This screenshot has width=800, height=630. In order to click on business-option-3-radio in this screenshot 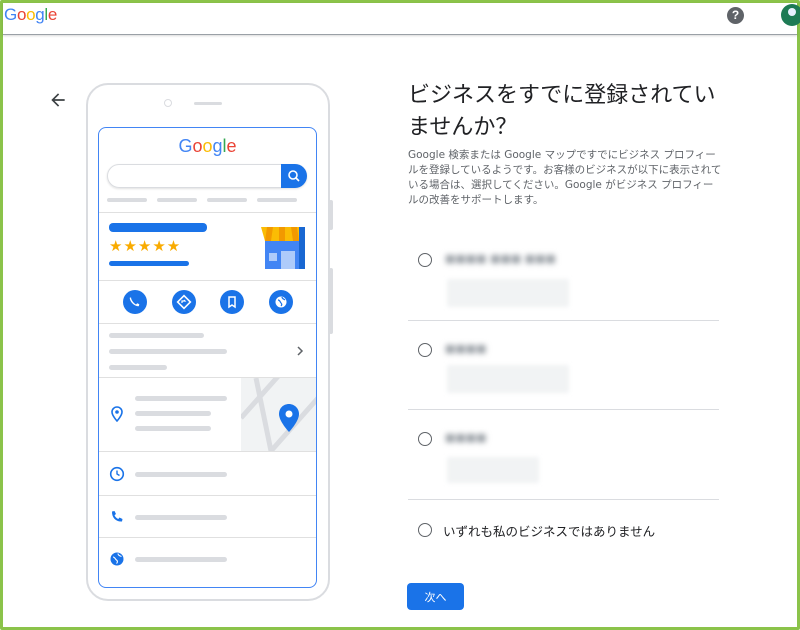, I will do `click(425, 439)`.